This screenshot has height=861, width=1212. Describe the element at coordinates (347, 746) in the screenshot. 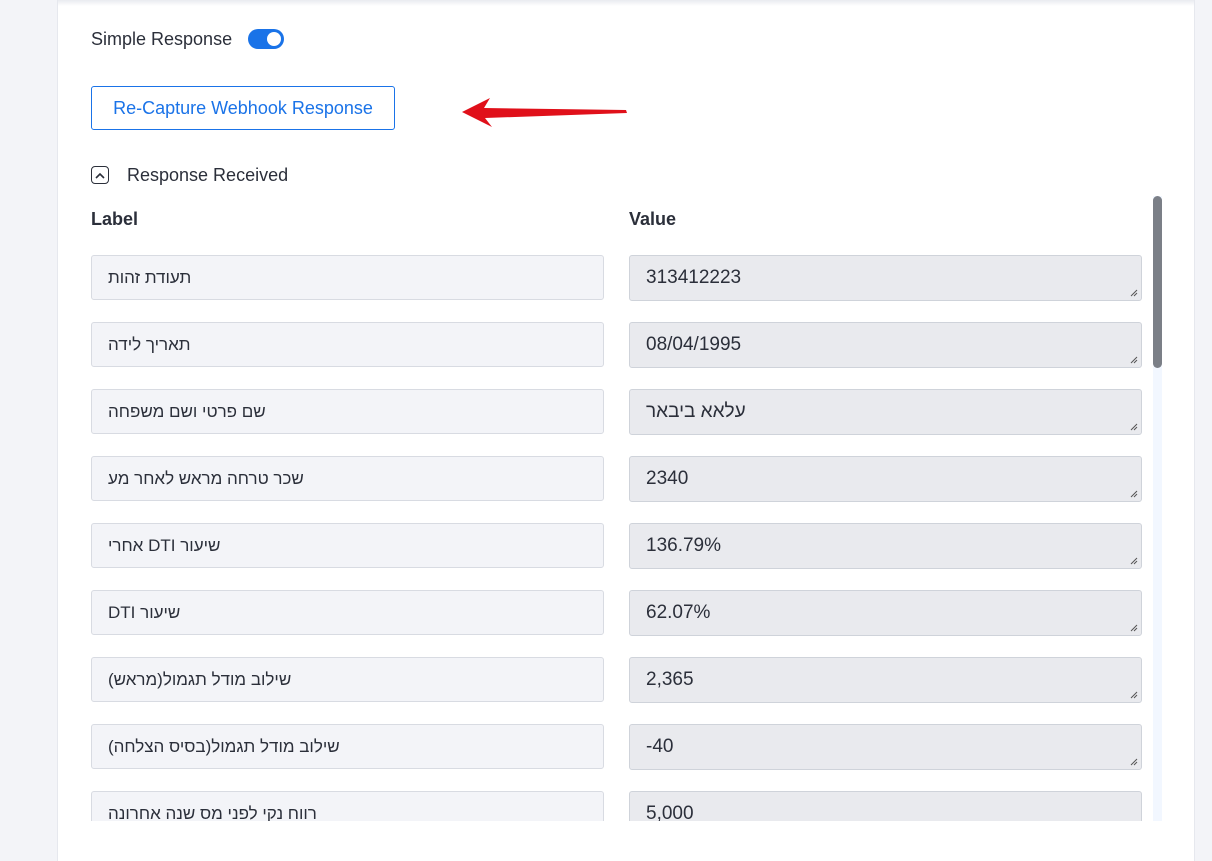

I see `label-field: שילוב מודל תגמול(בסיס הצלחה)` at that location.